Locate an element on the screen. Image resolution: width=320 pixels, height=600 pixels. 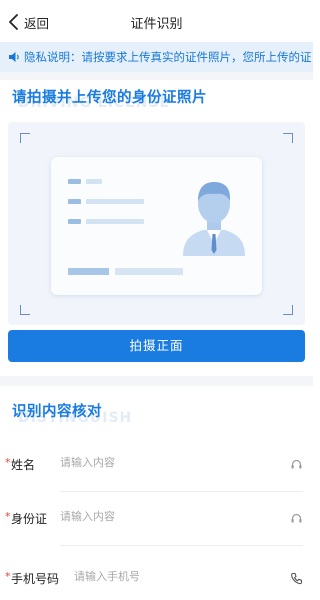
name-input is located at coordinates (160, 462).